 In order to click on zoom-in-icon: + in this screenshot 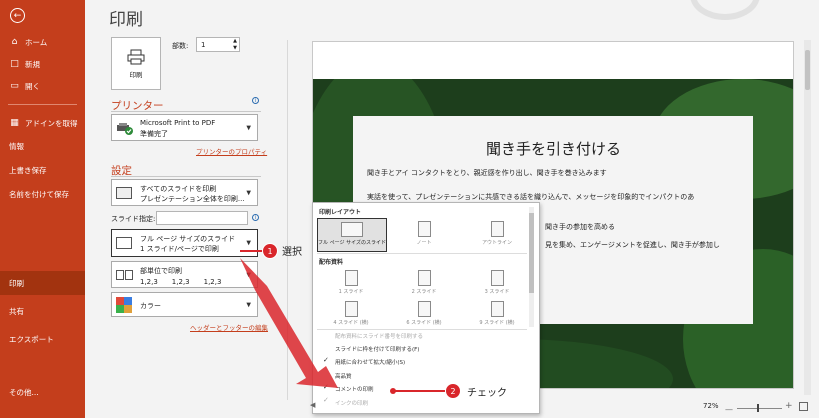, I will do `click(789, 406)`.